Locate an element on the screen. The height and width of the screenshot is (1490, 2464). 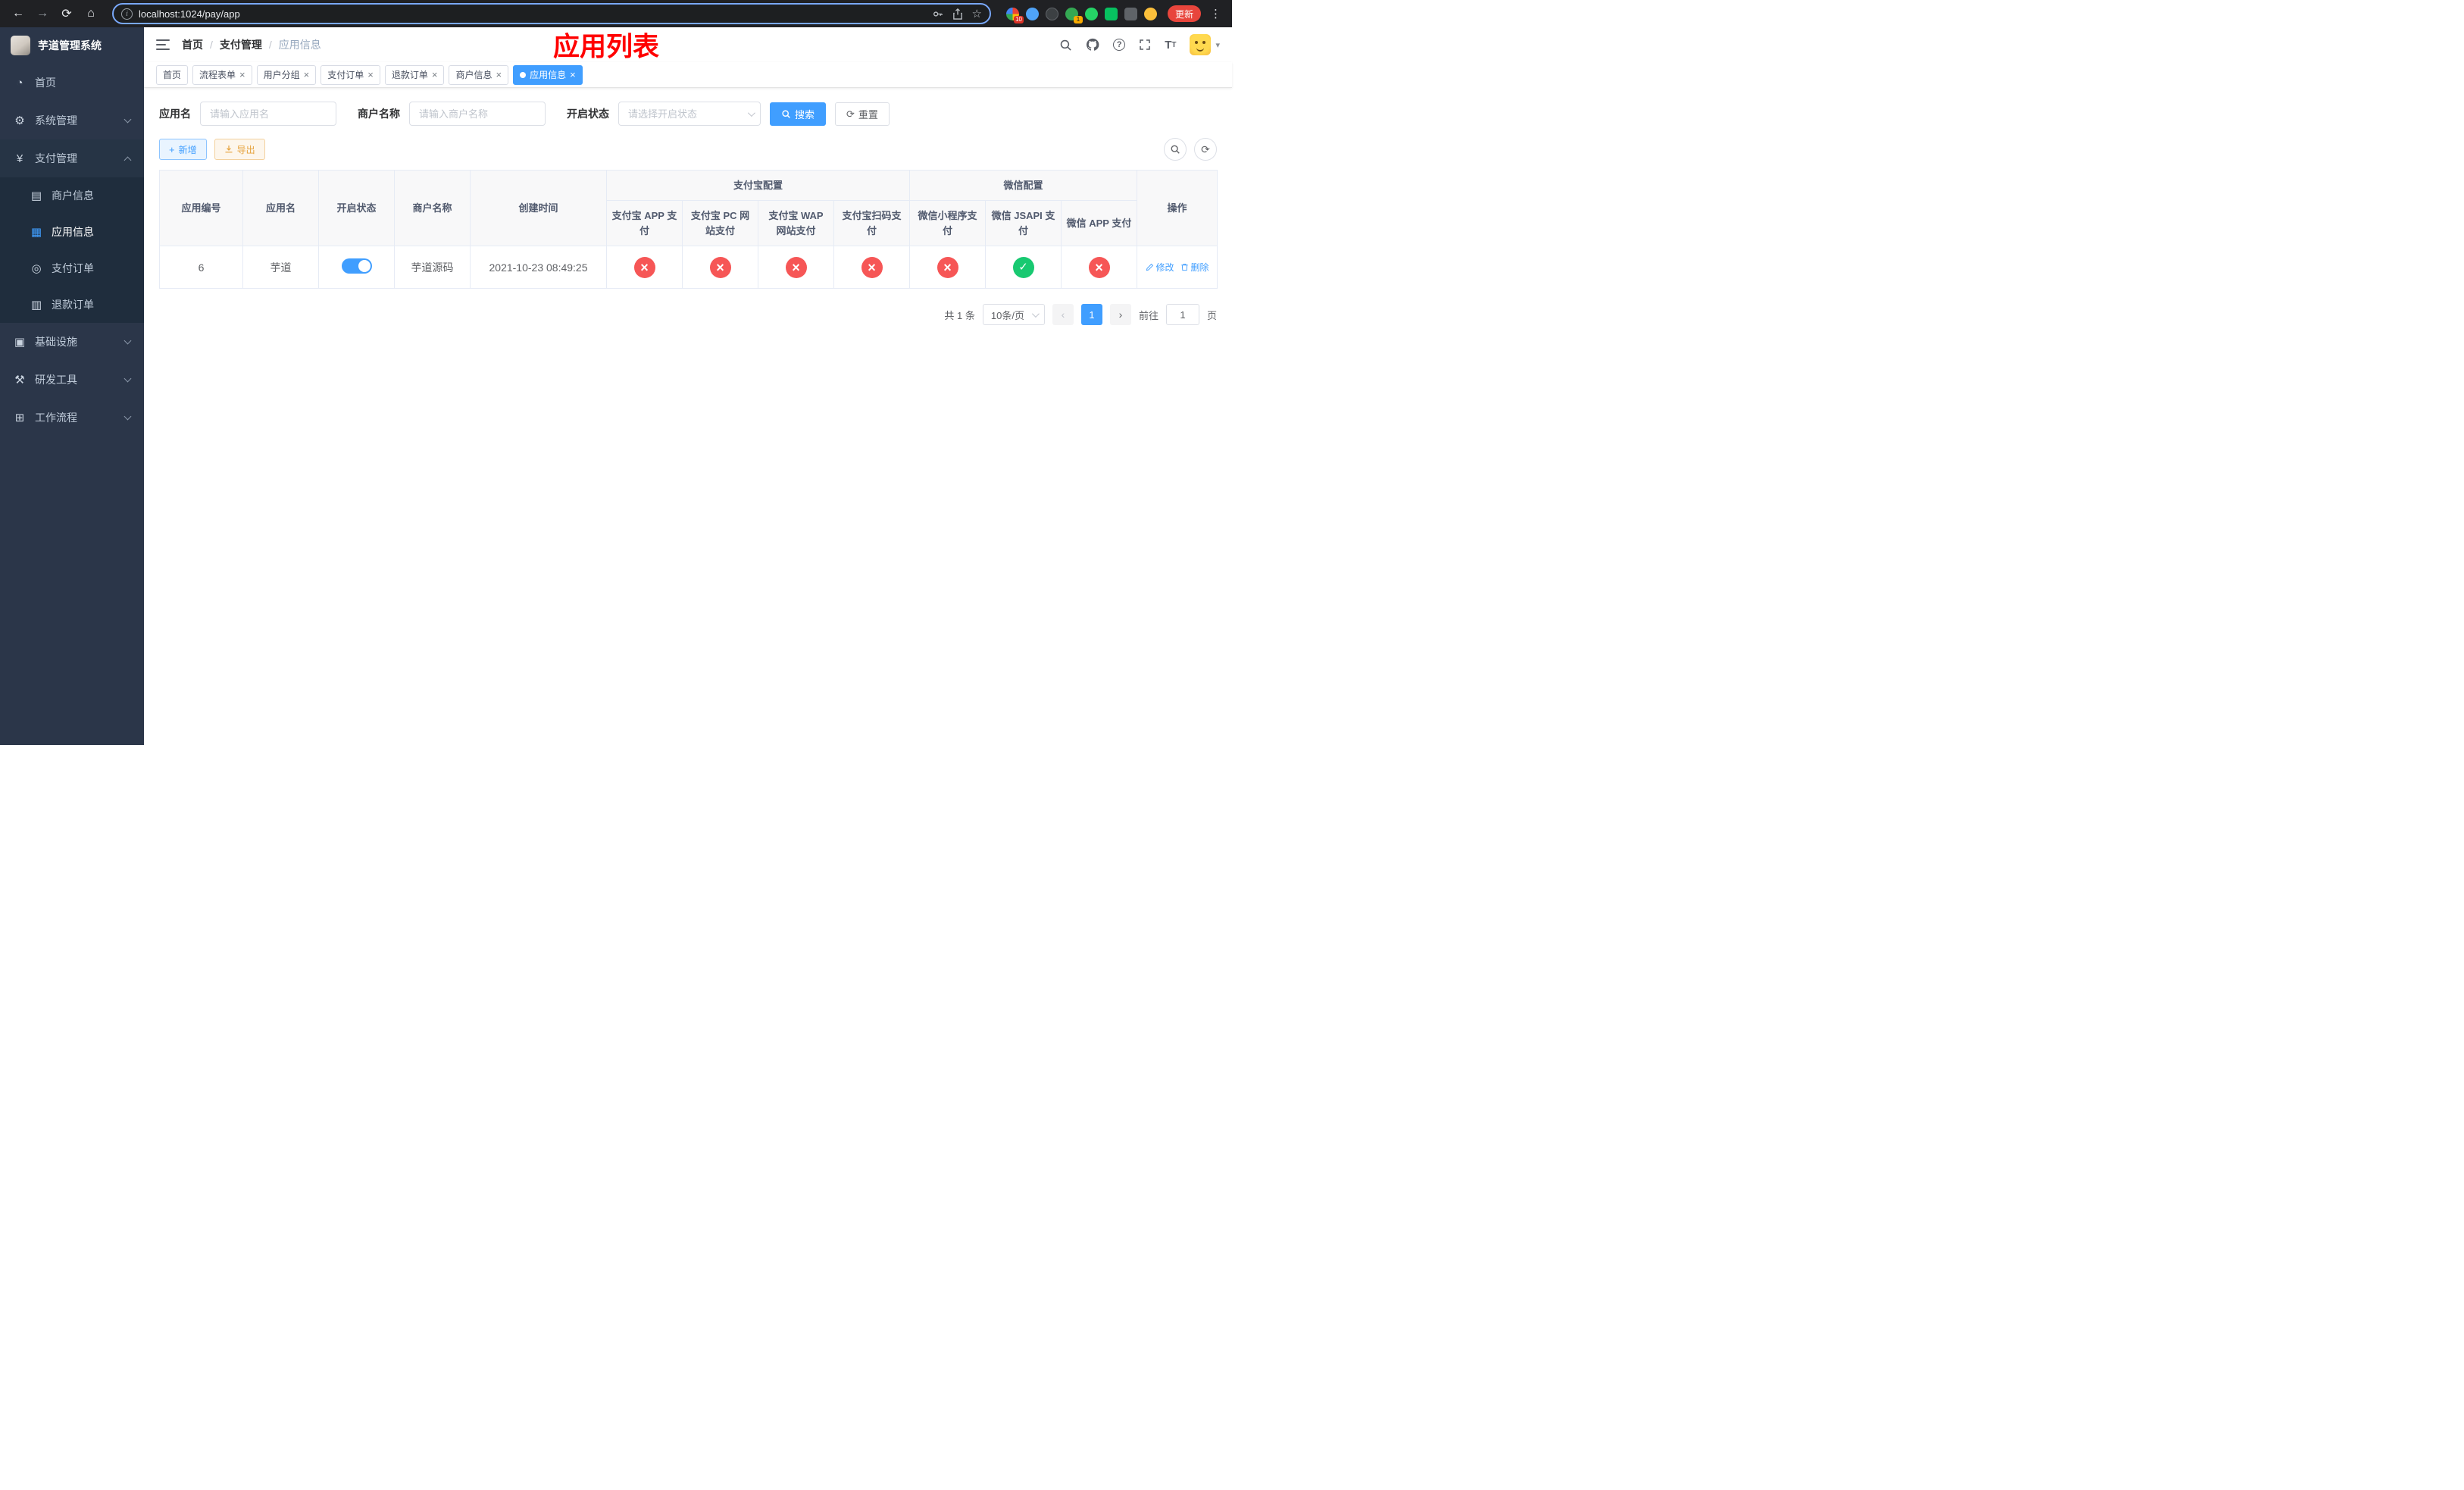
browser-chrome: ← → ⟳ ⌂ i localhost:1024/pay/app ☆ 10 1 is located at coordinates (616, 14).